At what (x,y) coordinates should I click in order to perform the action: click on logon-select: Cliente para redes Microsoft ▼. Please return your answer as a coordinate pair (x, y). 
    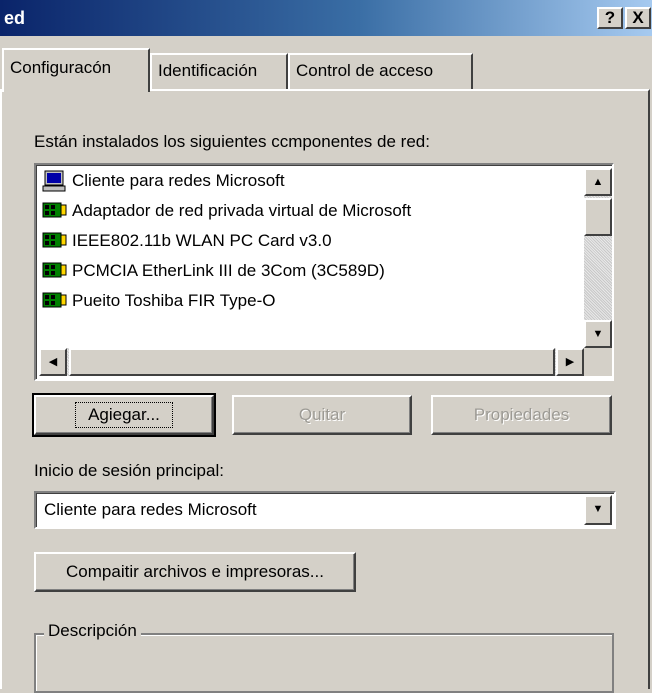
    Looking at the image, I should click on (325, 510).